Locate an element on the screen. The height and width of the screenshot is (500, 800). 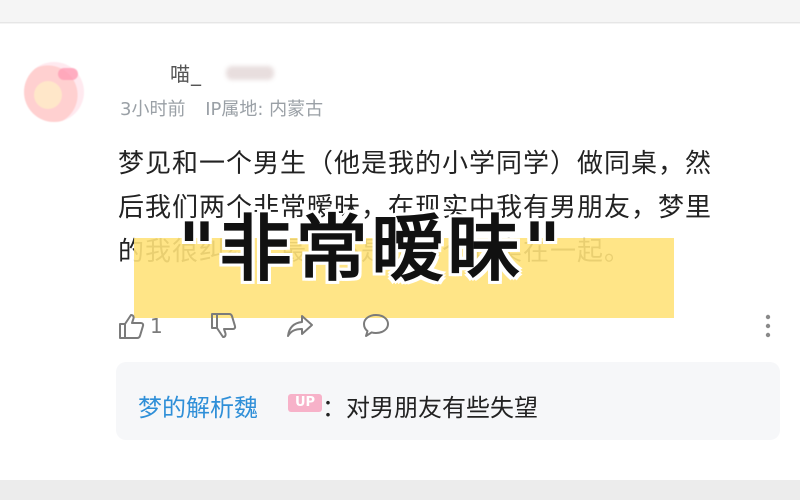
comment-time: 3小时前 is located at coordinates (153, 109).